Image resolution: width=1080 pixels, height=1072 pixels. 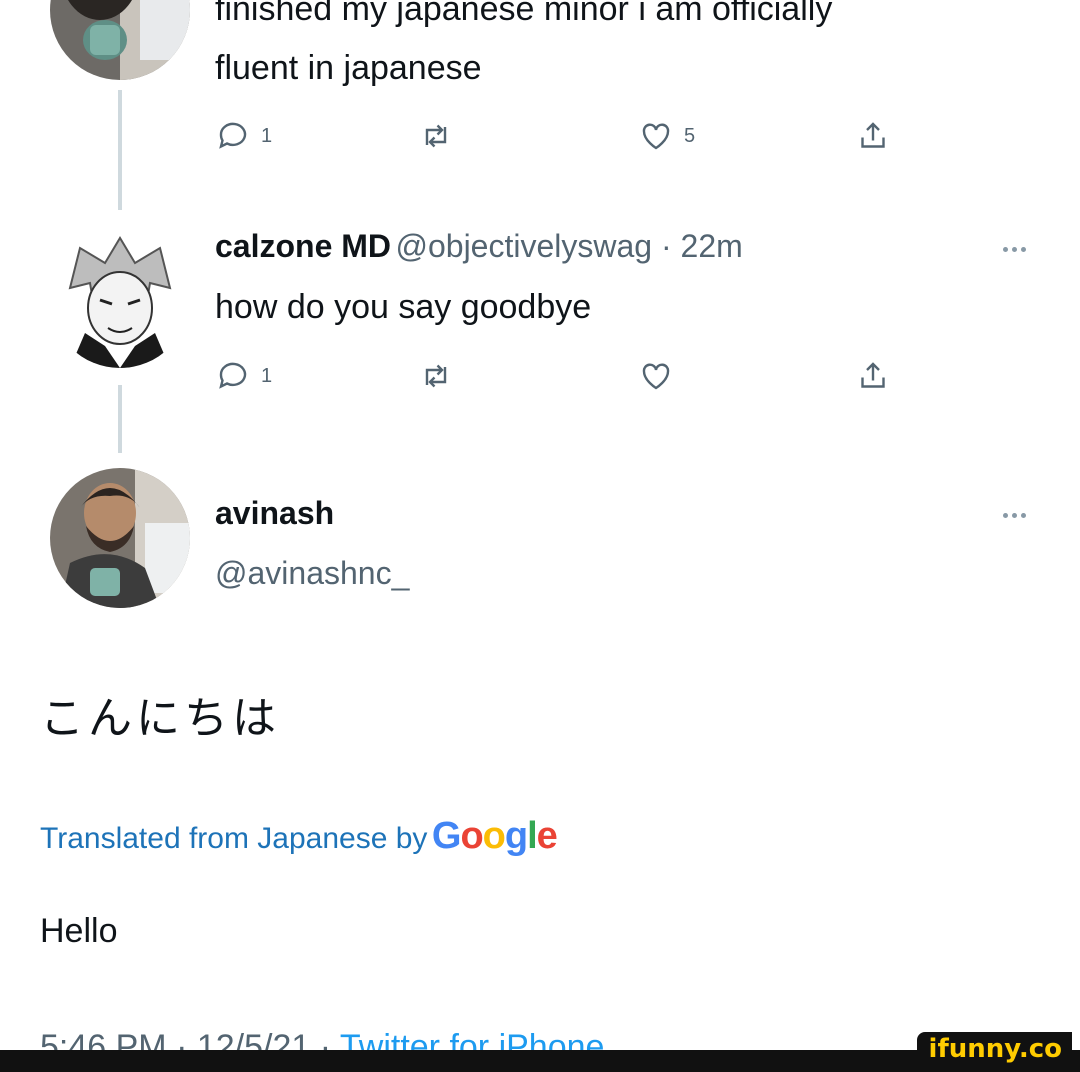 I want to click on thread-line-reply, so click(x=120, y=419).